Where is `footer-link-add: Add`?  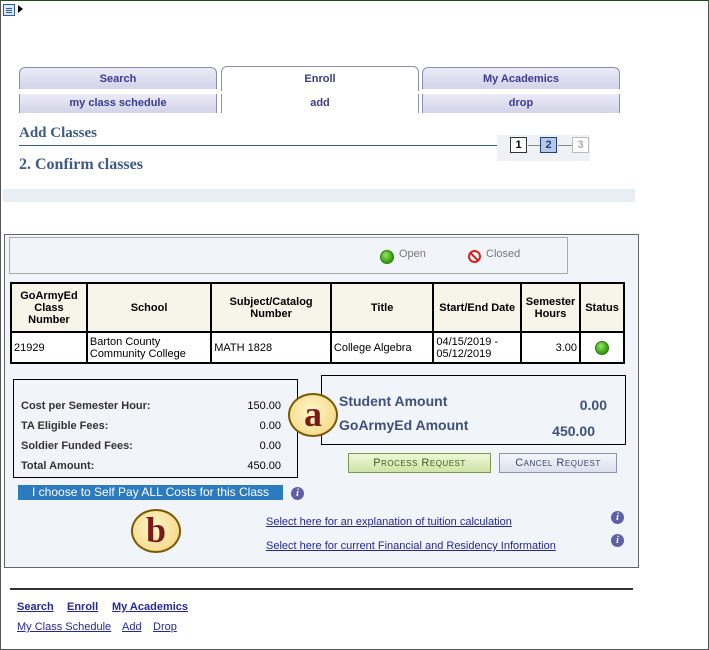
footer-link-add: Add is located at coordinates (132, 627).